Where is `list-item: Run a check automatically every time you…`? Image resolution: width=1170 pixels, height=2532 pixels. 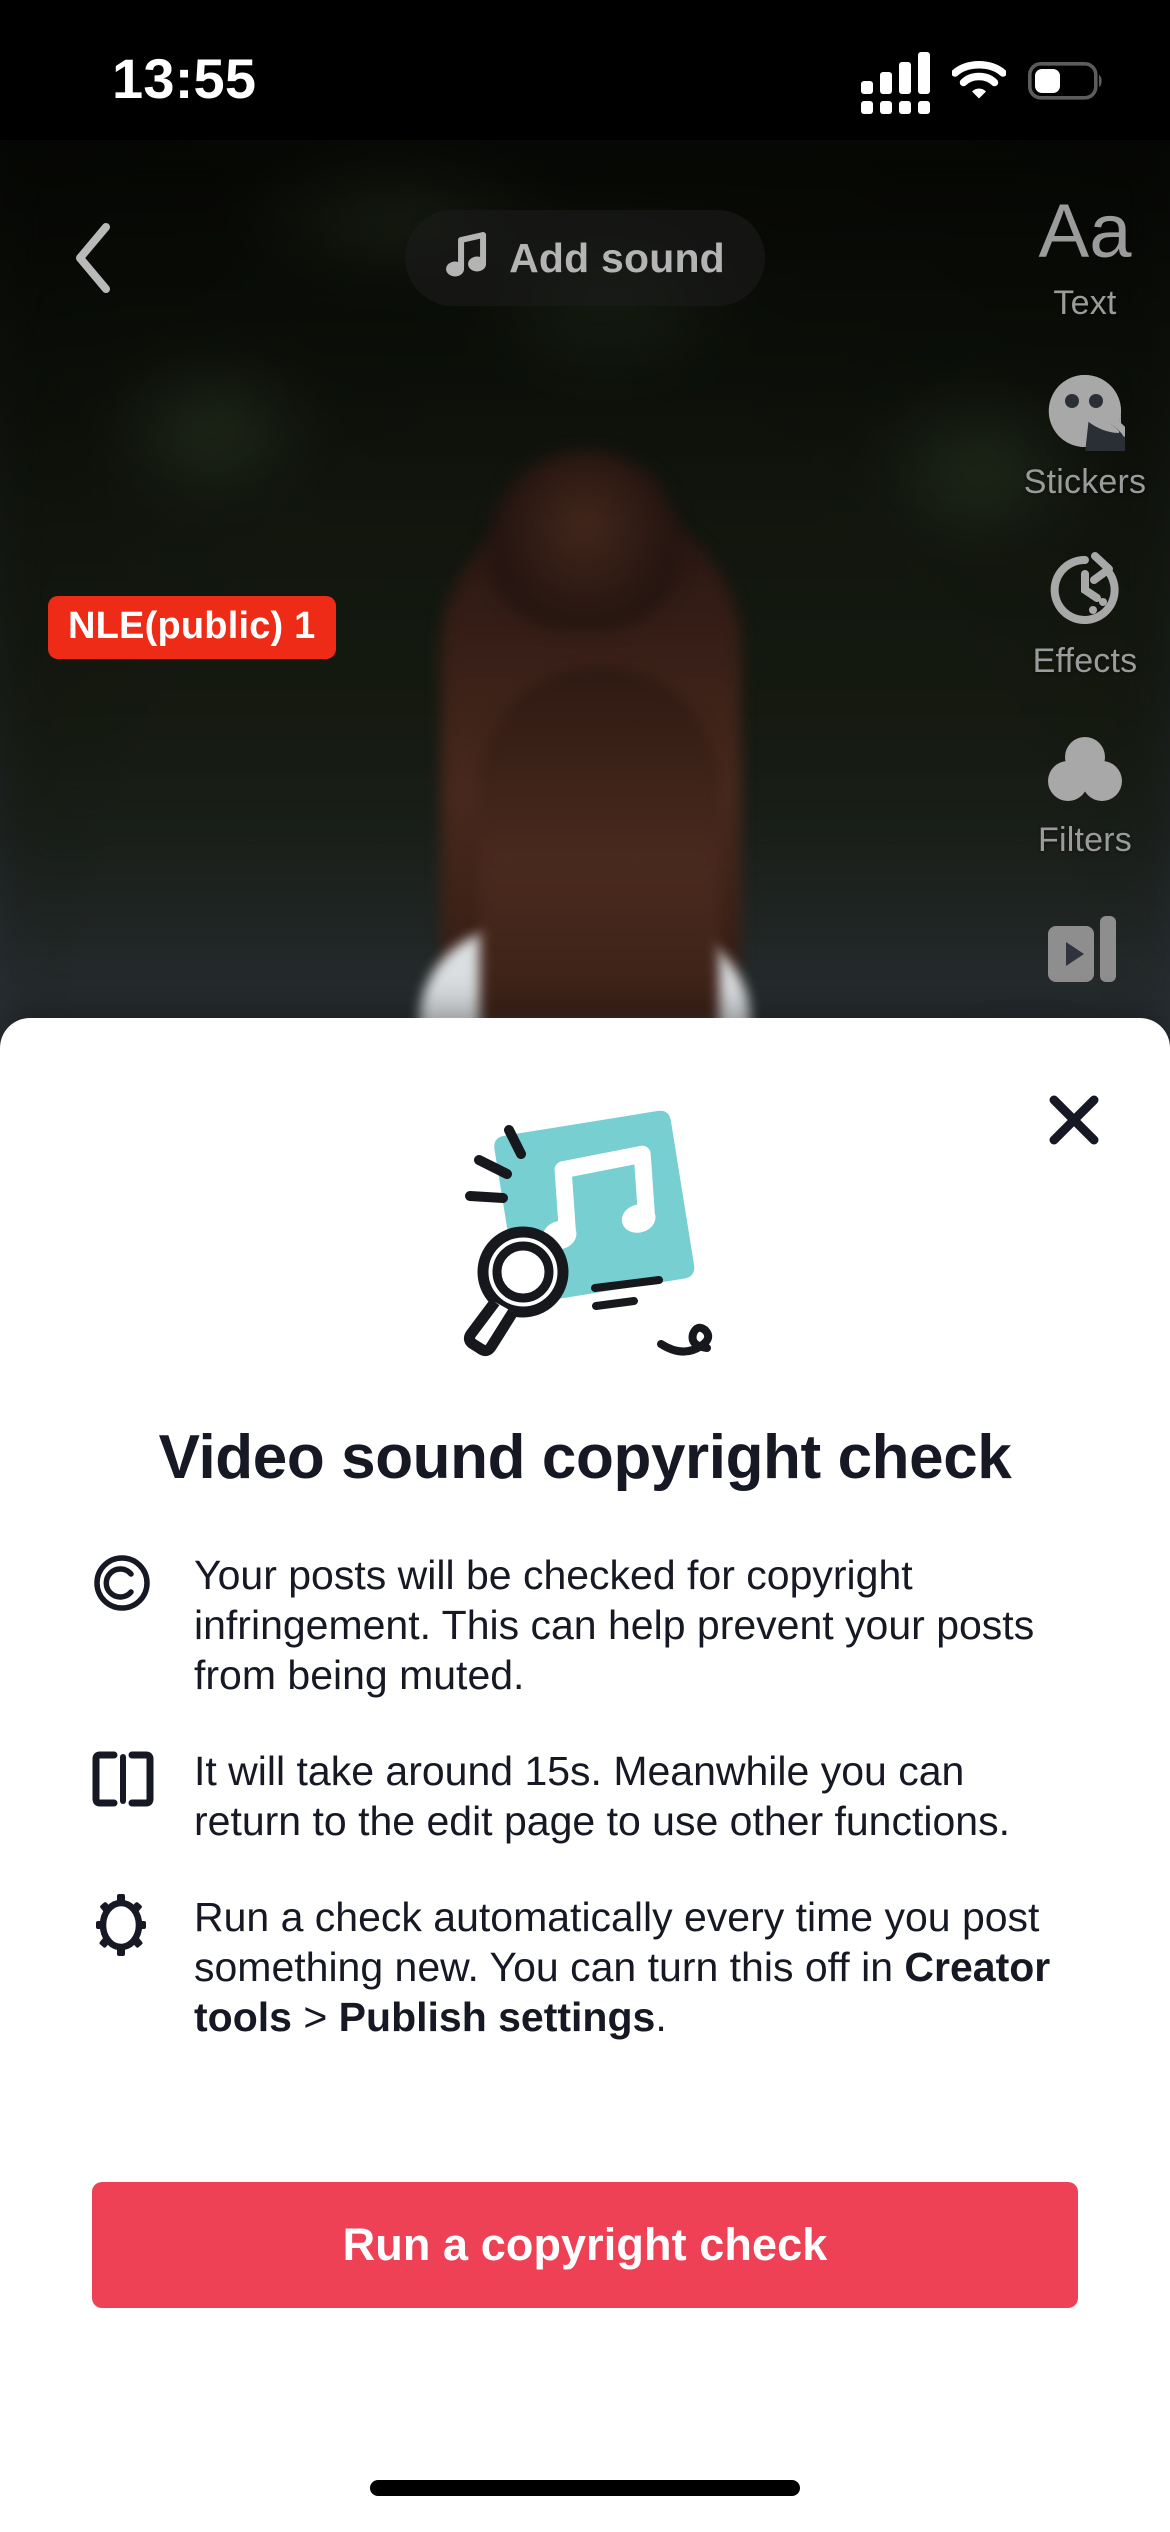 list-item: Run a check automatically every time you… is located at coordinates (585, 1967).